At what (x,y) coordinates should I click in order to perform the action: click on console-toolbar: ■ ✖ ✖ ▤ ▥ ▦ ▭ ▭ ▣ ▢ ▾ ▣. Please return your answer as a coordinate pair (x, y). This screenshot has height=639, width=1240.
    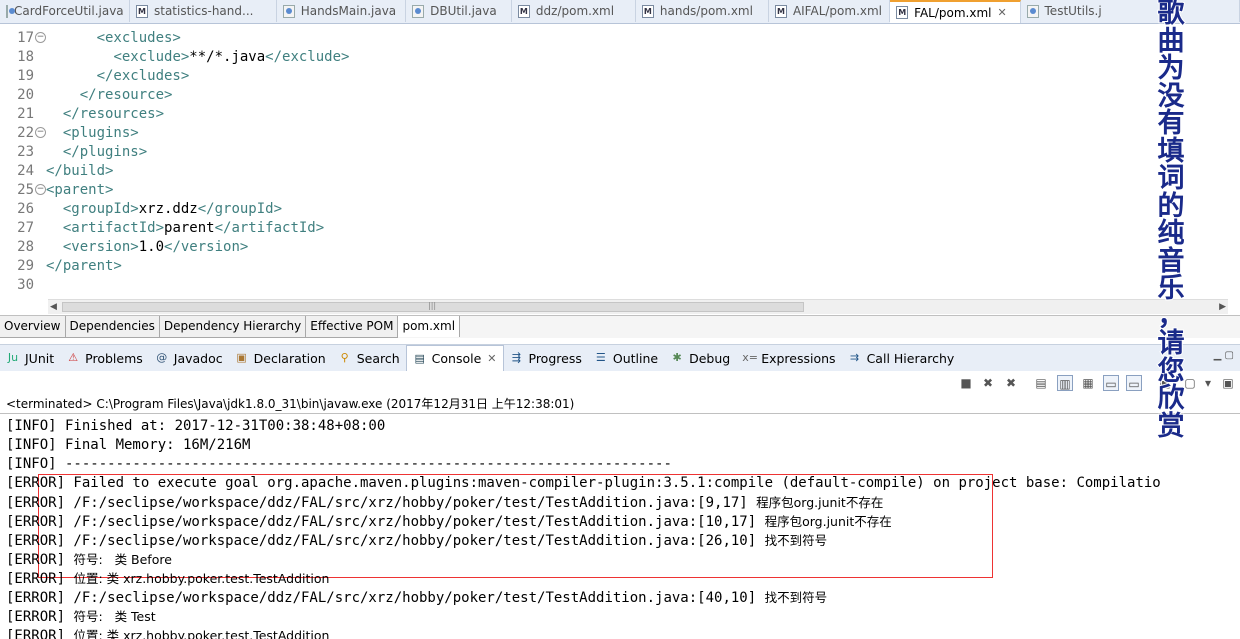
    Looking at the image, I should click on (620, 383).